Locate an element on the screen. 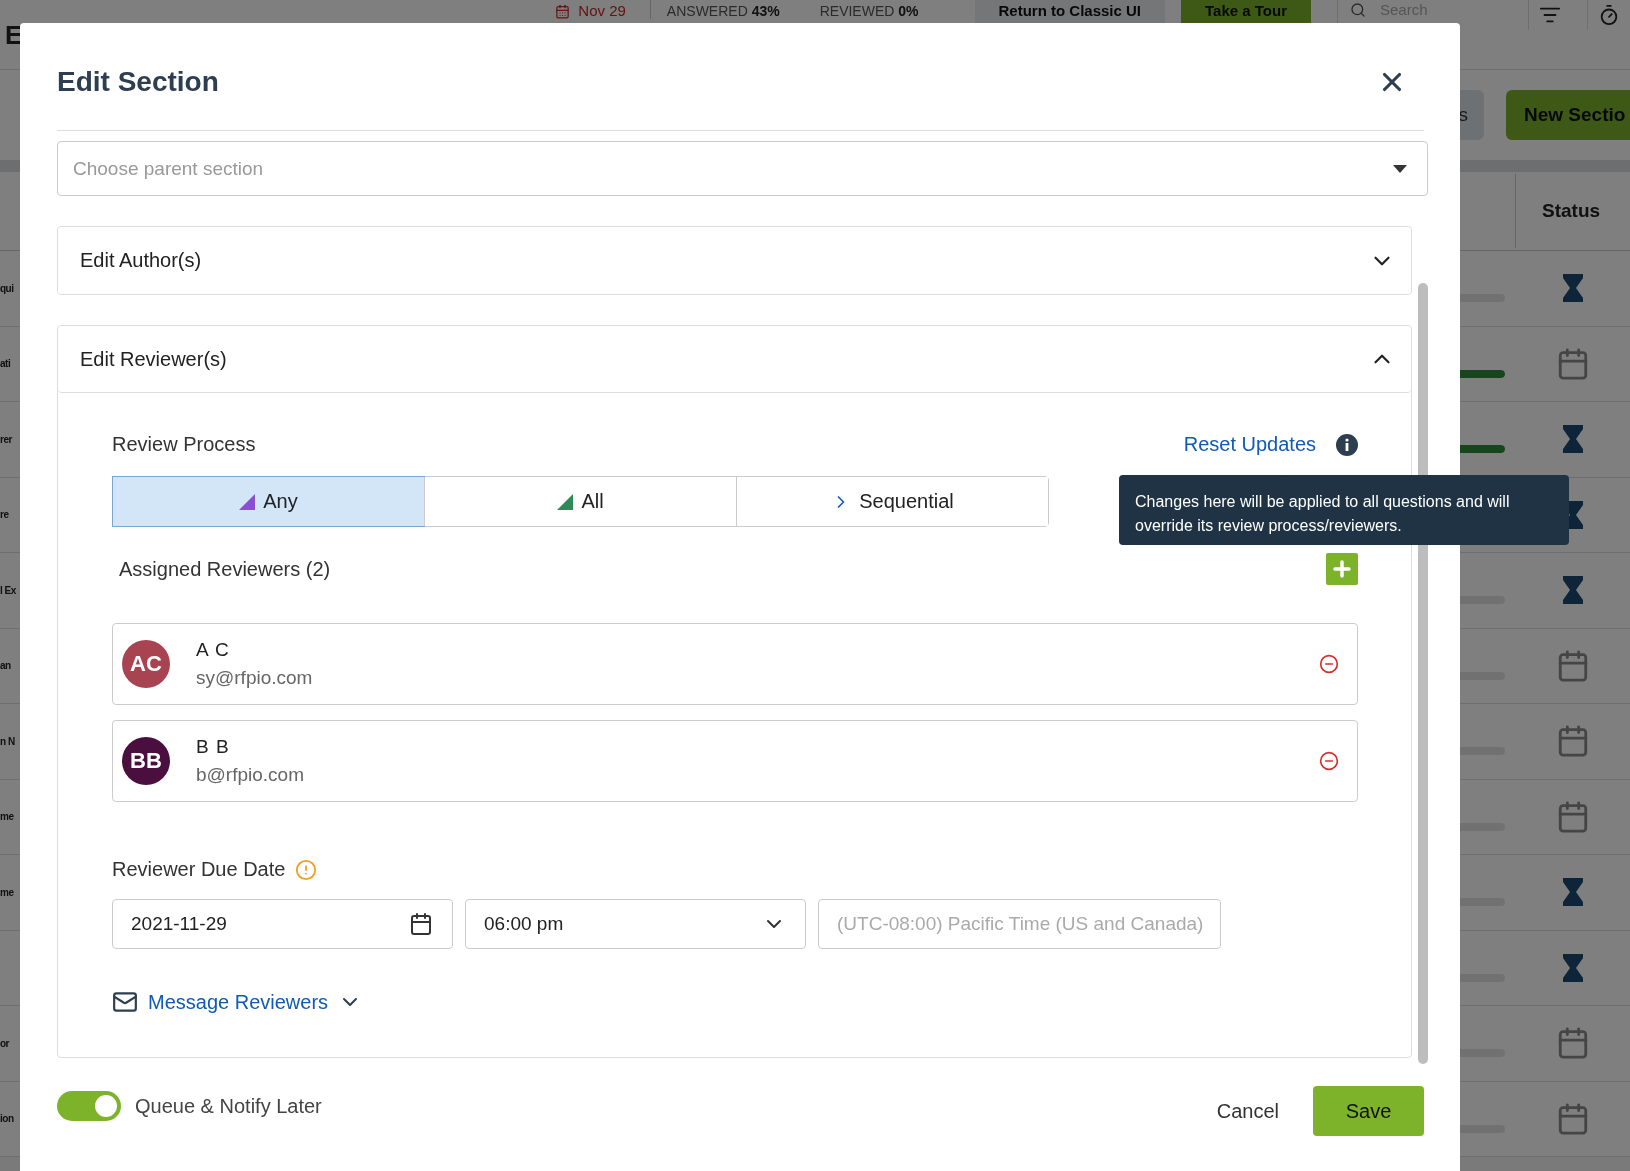  queue-toggle-label: Queue & Notify Later is located at coordinates (228, 1106).